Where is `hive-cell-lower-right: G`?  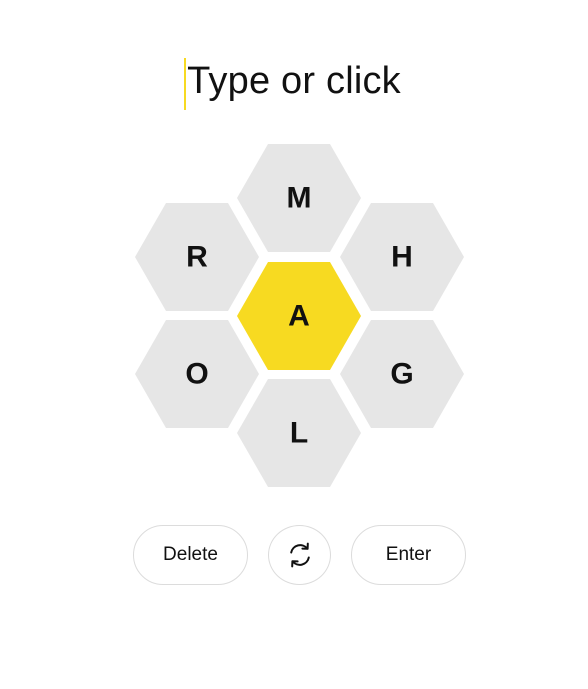 hive-cell-lower-right: G is located at coordinates (402, 374).